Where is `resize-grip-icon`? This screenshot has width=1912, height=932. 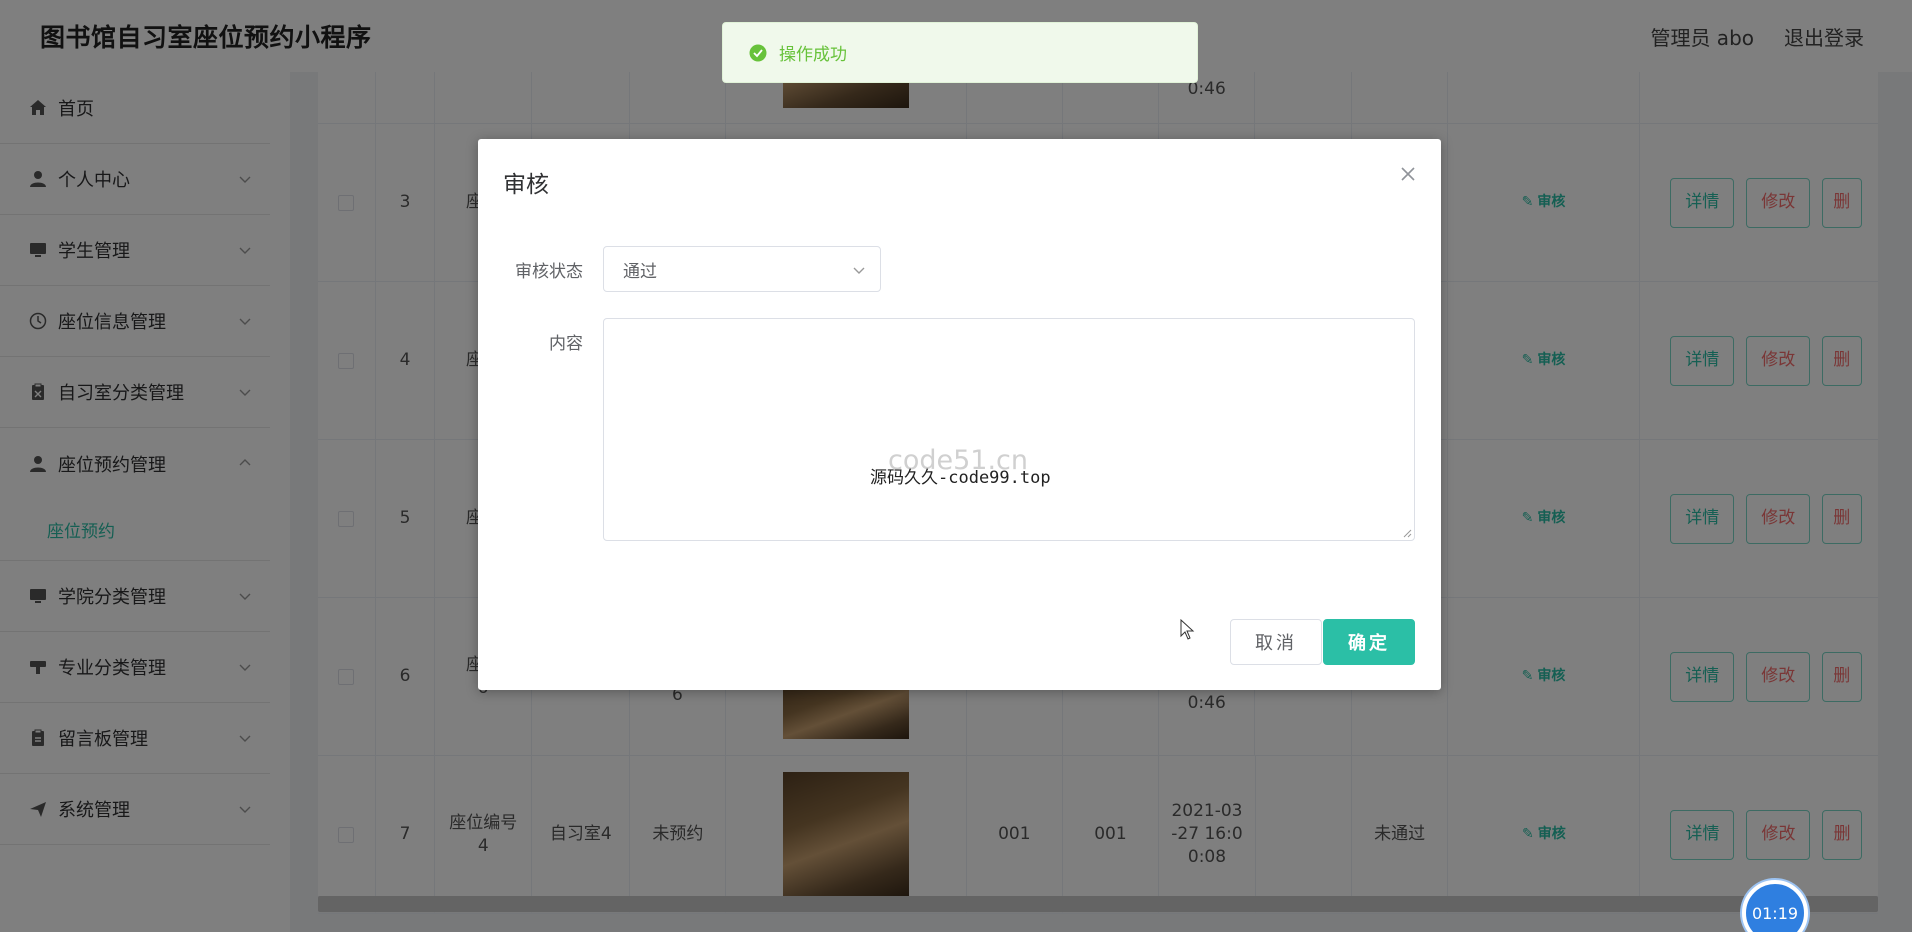
resize-grip-icon is located at coordinates (1407, 533).